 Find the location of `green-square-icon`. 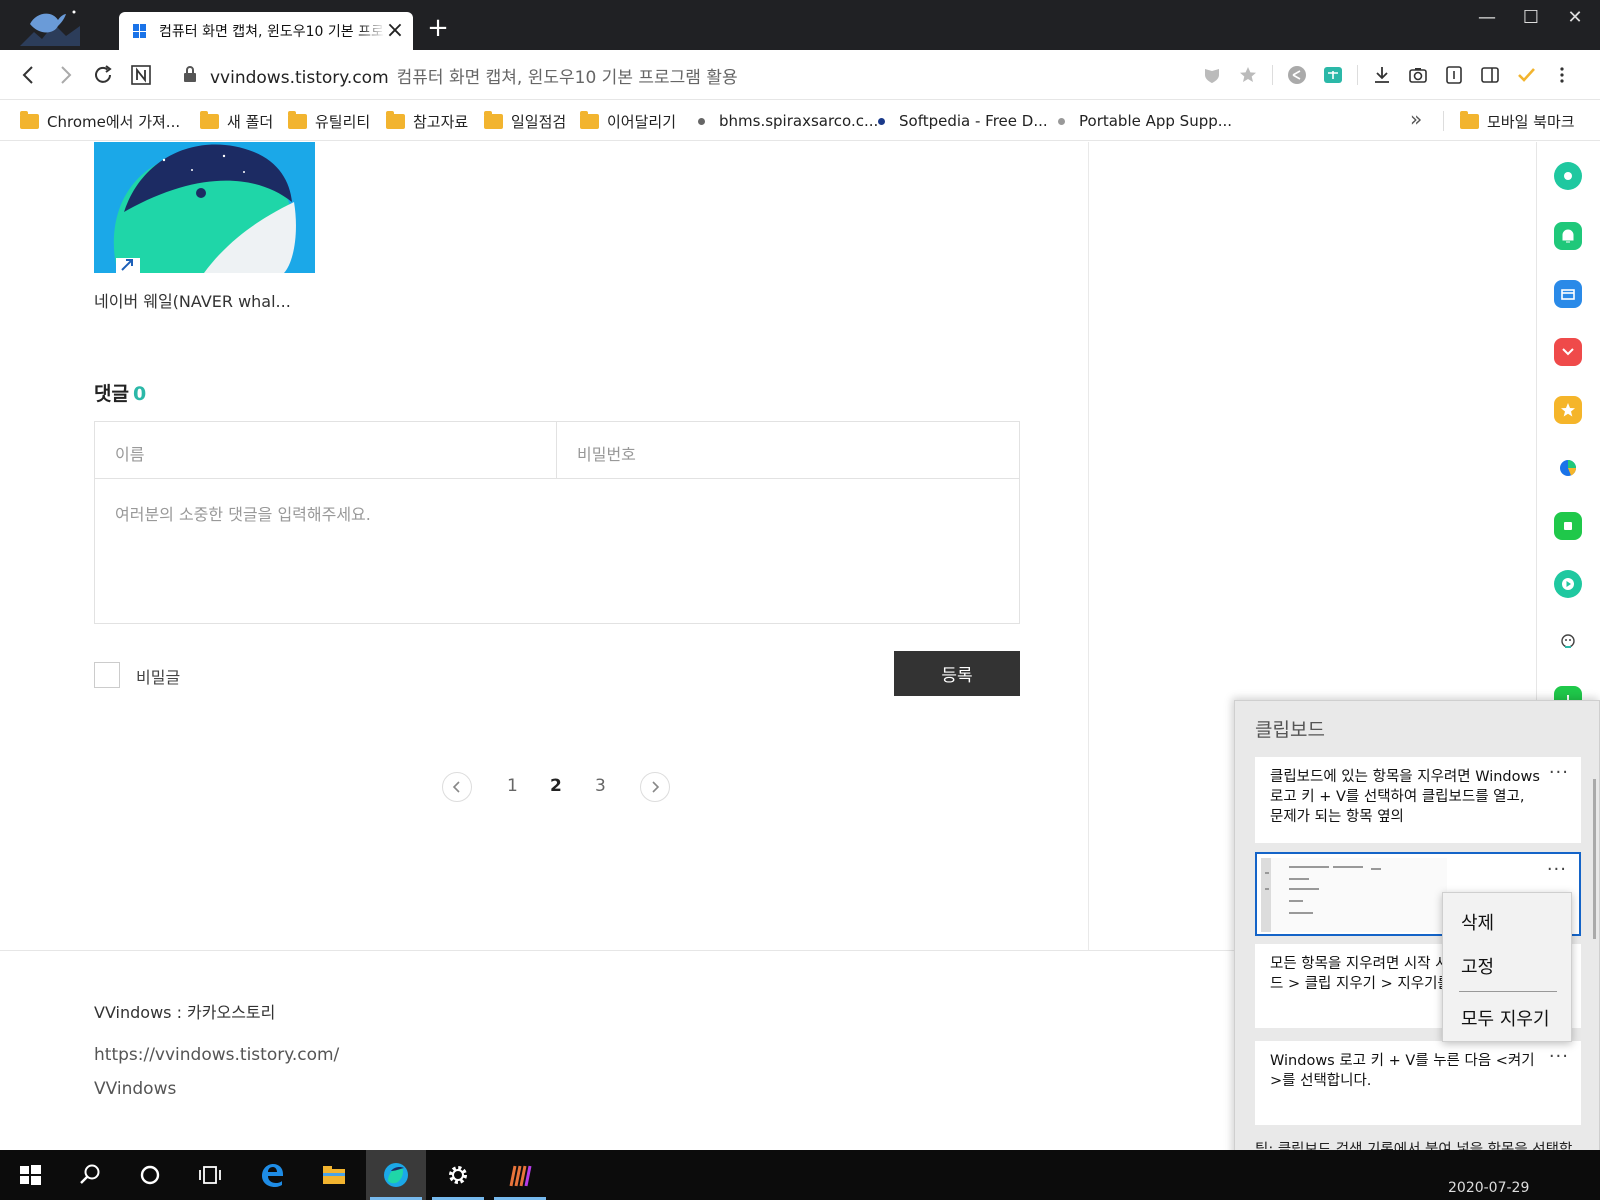

green-square-icon is located at coordinates (1568, 526).